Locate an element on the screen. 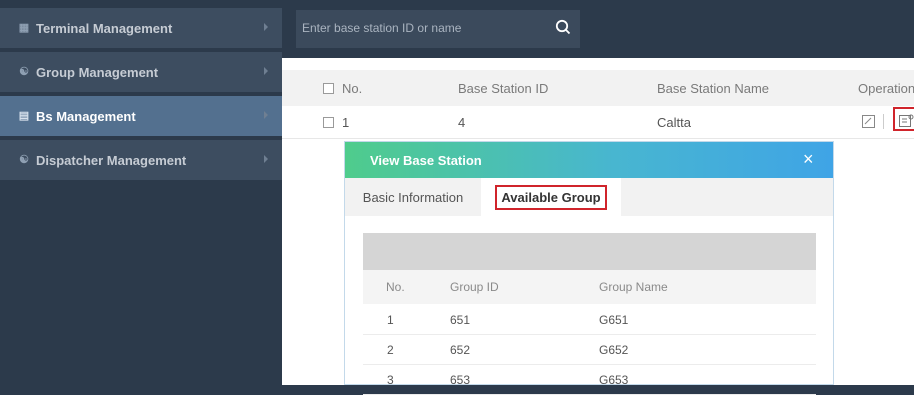  tab-basic-information: Basic Information is located at coordinates (413, 197).